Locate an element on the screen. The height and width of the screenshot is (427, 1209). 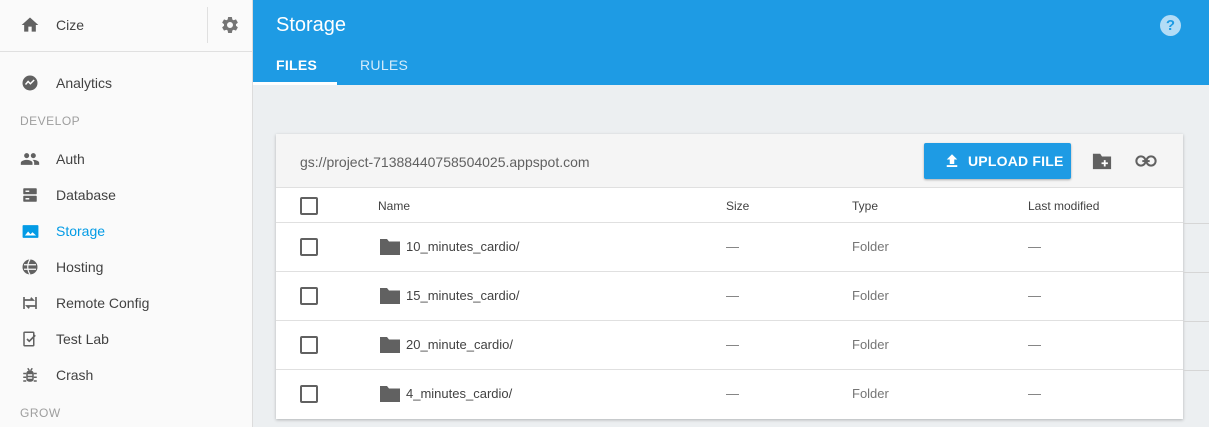
table-row: 4_minutes_cardio/ — Folder — is located at coordinates (729, 394).